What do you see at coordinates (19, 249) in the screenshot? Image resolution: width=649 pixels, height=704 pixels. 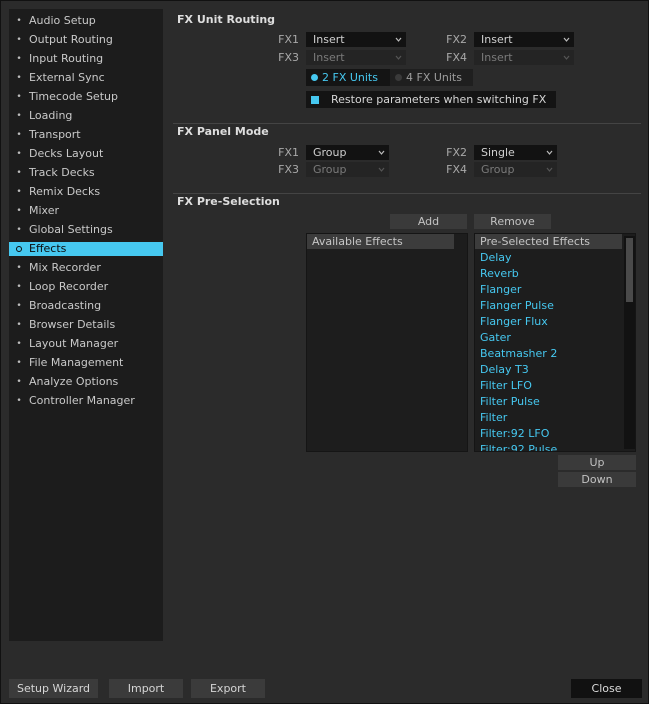 I see `ring-bullet-icon` at bounding box center [19, 249].